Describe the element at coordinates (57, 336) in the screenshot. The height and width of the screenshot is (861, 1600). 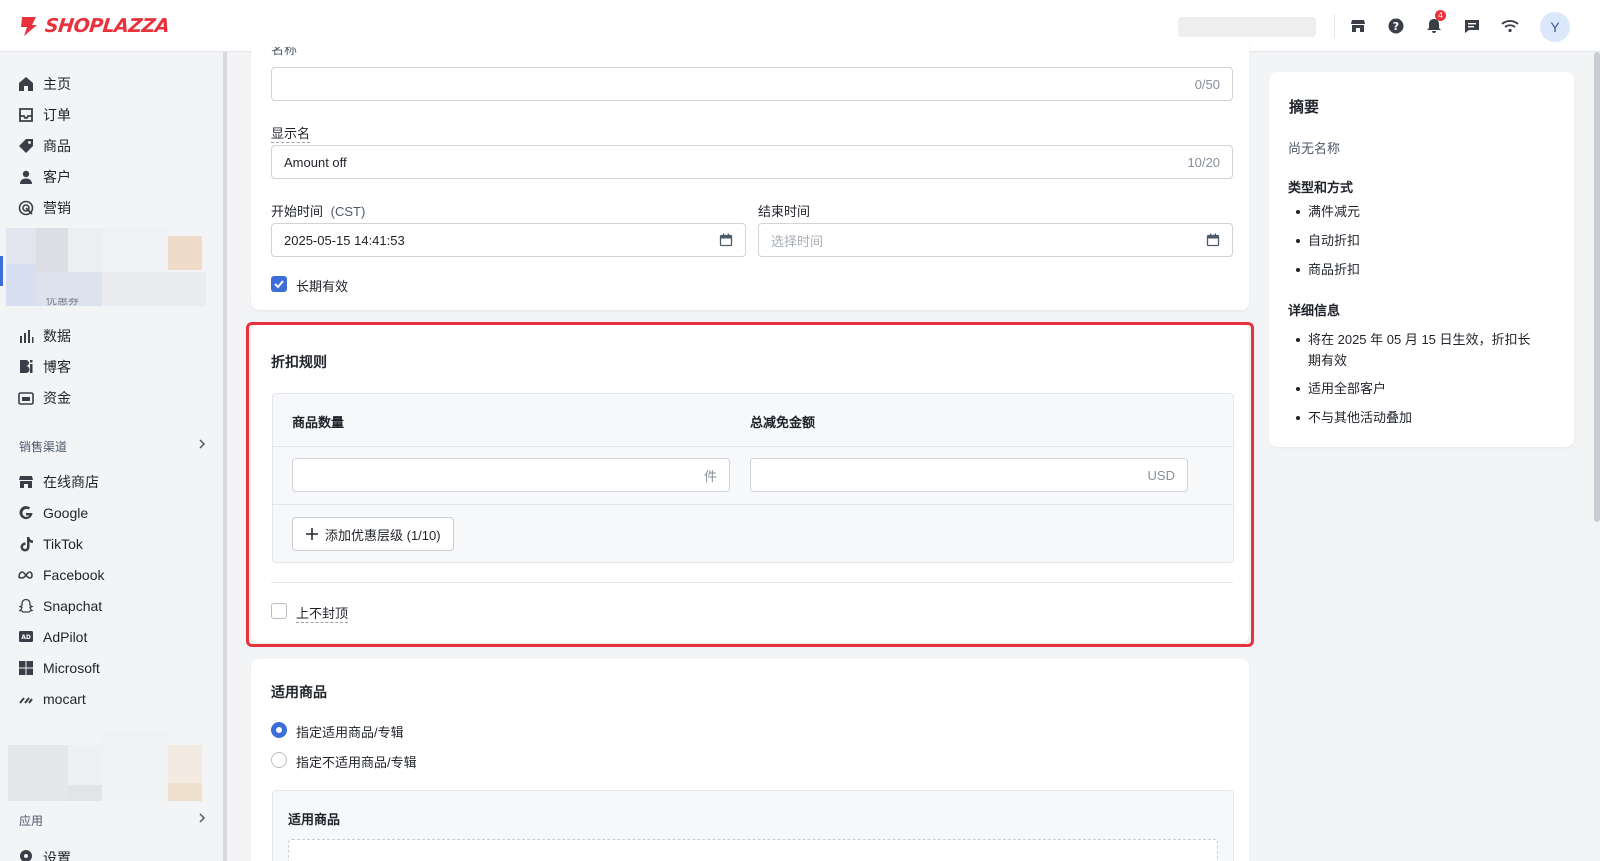
I see `sidebar-item-label: 数据` at that location.